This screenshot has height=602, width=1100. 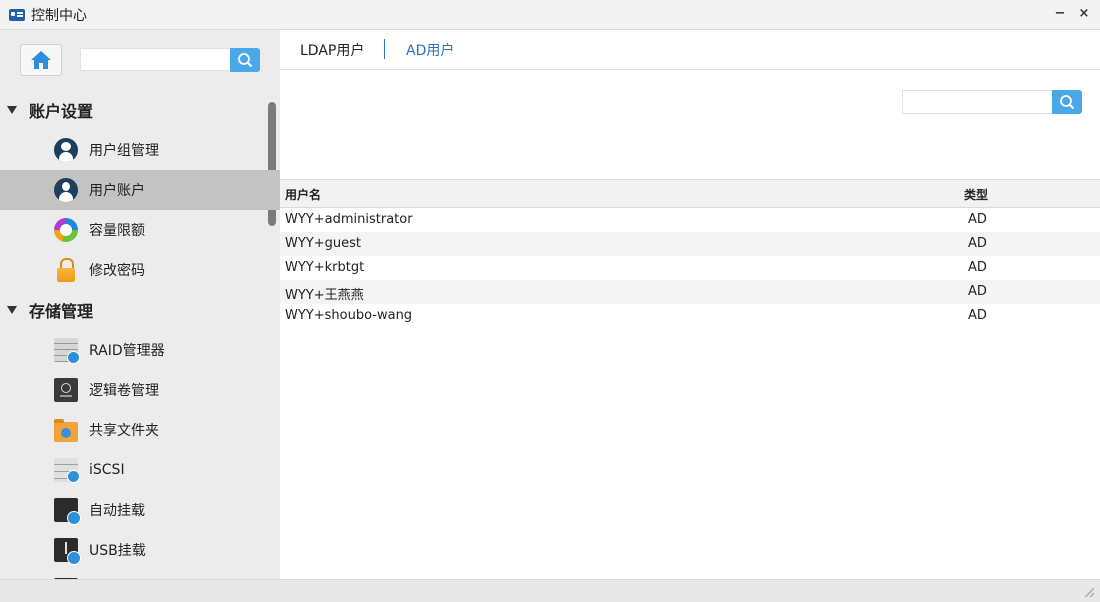 What do you see at coordinates (384, 49) in the screenshot?
I see `tab-divider` at bounding box center [384, 49].